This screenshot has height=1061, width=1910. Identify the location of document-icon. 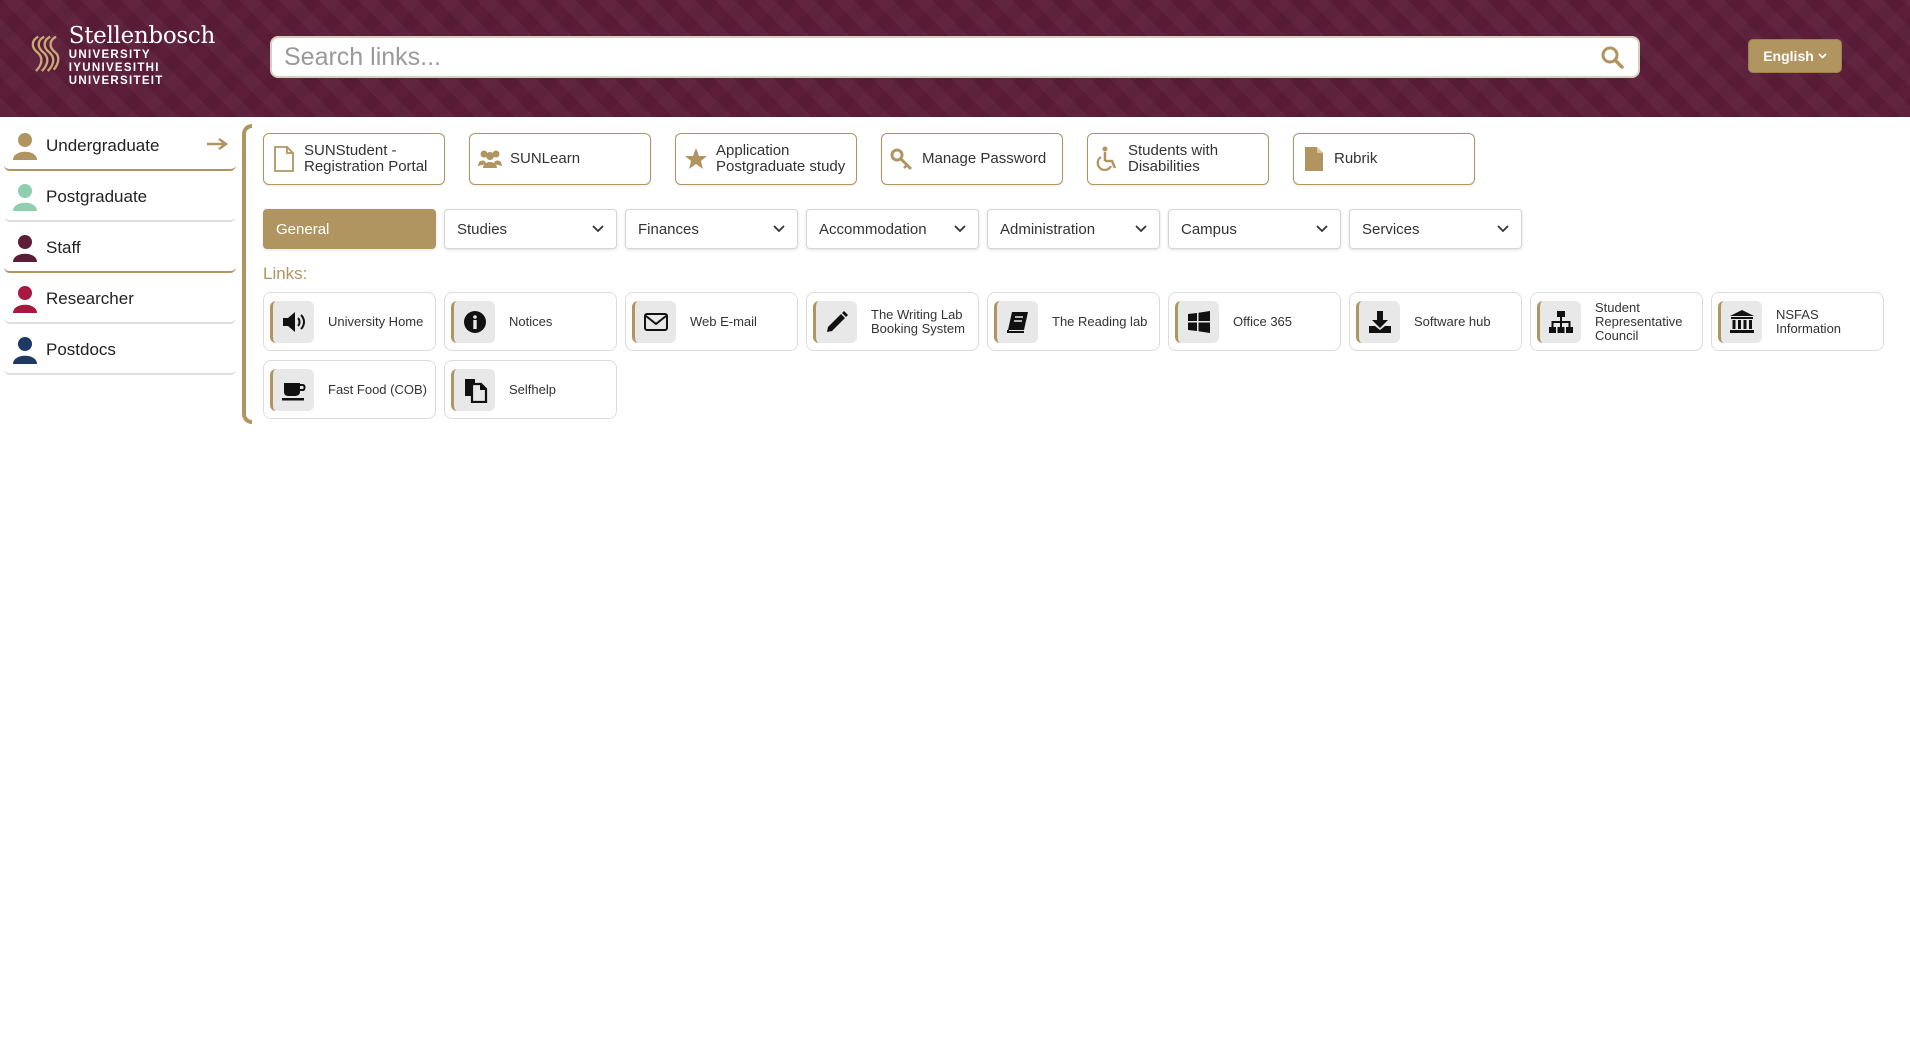
(284, 159).